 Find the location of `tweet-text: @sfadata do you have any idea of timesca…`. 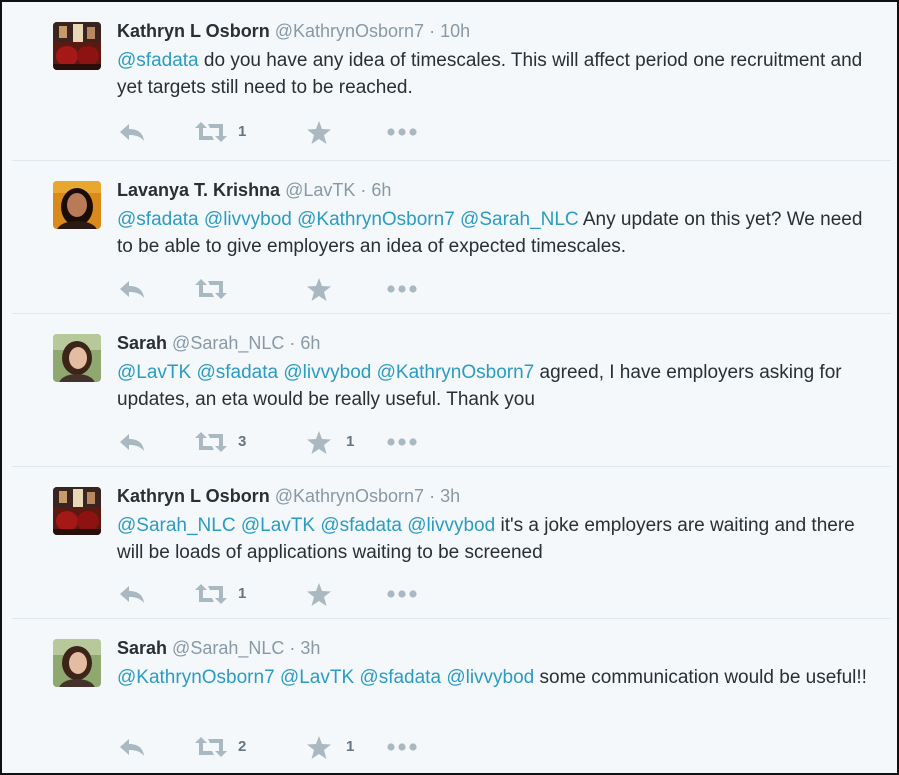

tweet-text: @sfadata do you have any idea of timesca… is located at coordinates (497, 74).